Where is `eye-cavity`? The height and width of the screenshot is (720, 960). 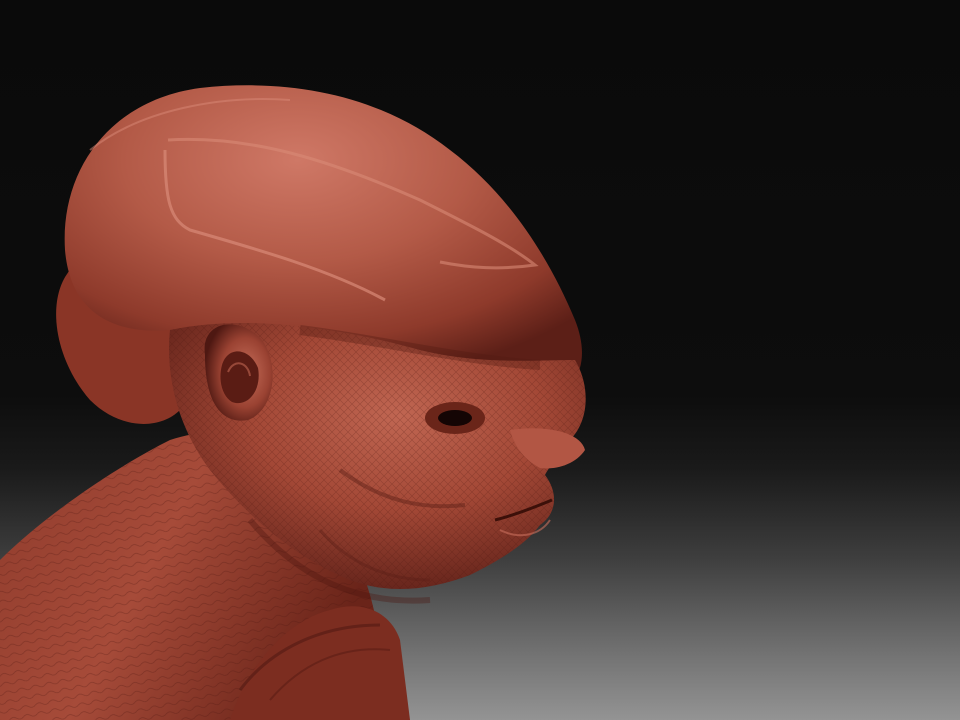
eye-cavity is located at coordinates (455, 418).